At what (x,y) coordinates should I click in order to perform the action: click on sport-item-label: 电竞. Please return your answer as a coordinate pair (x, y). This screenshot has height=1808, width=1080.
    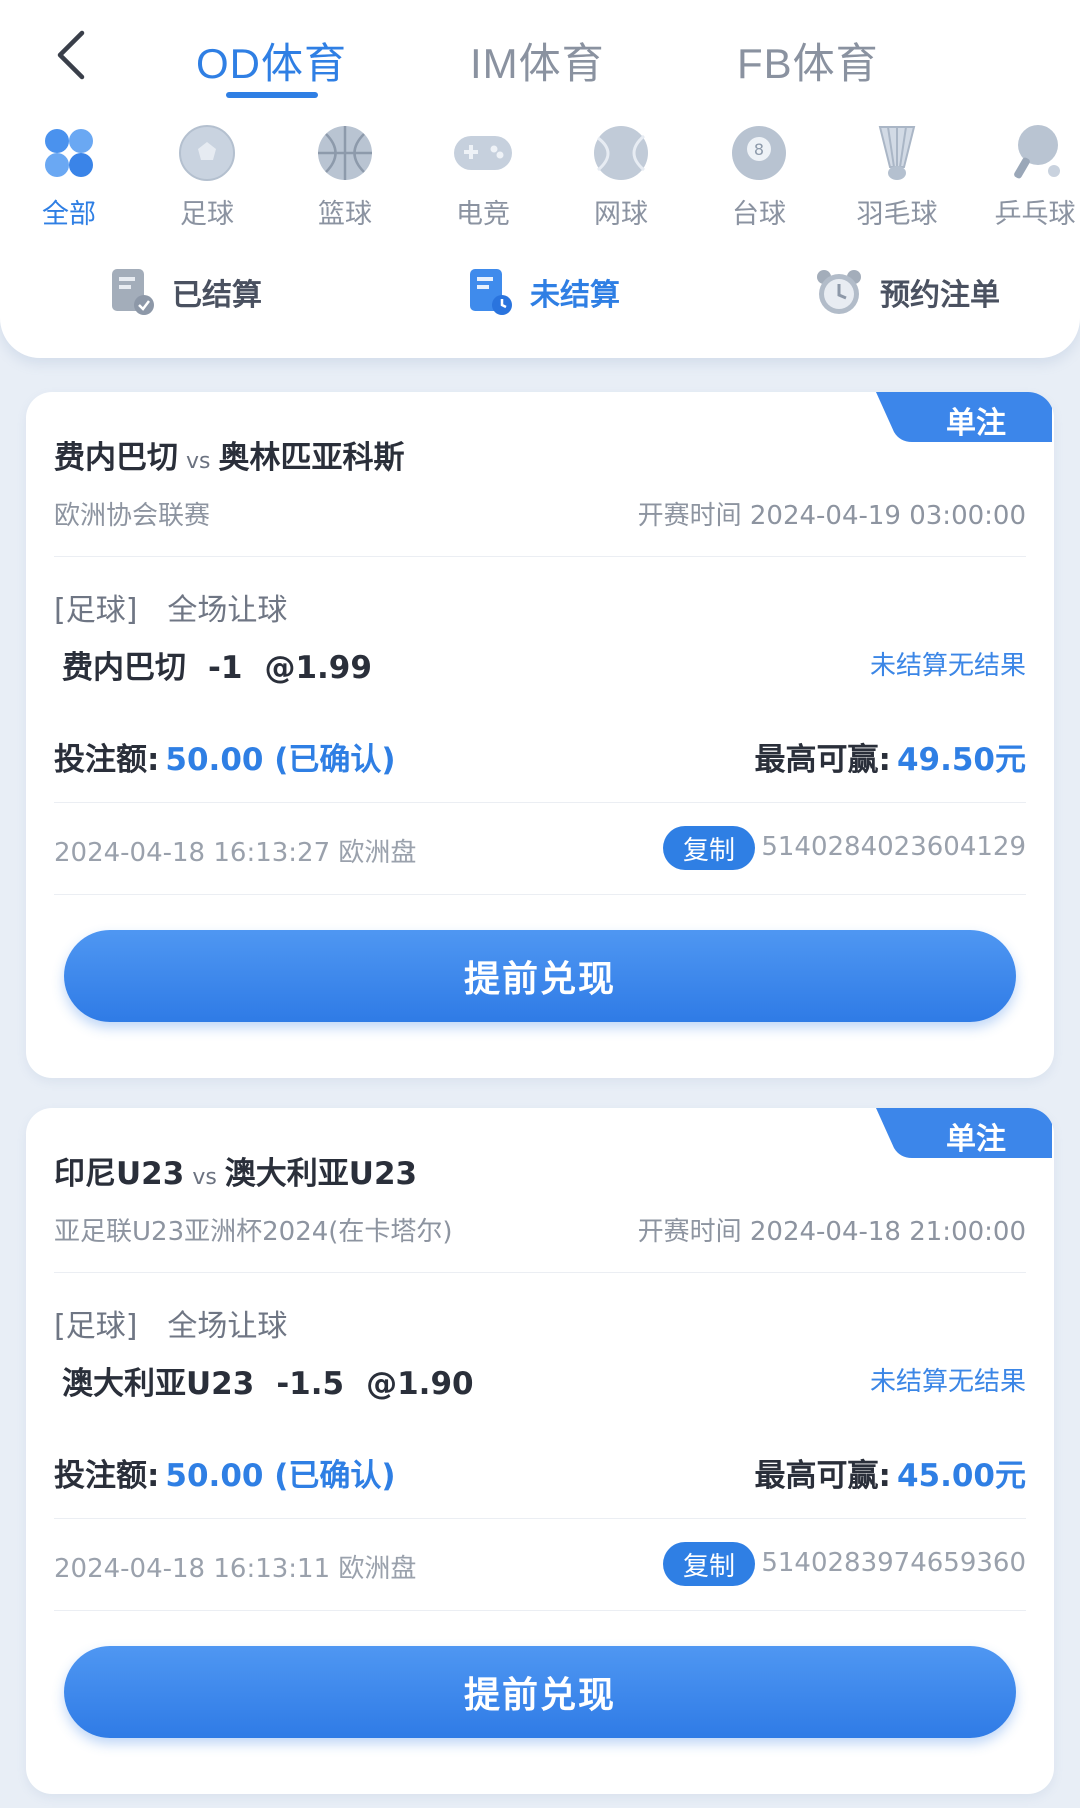
    Looking at the image, I should click on (483, 214).